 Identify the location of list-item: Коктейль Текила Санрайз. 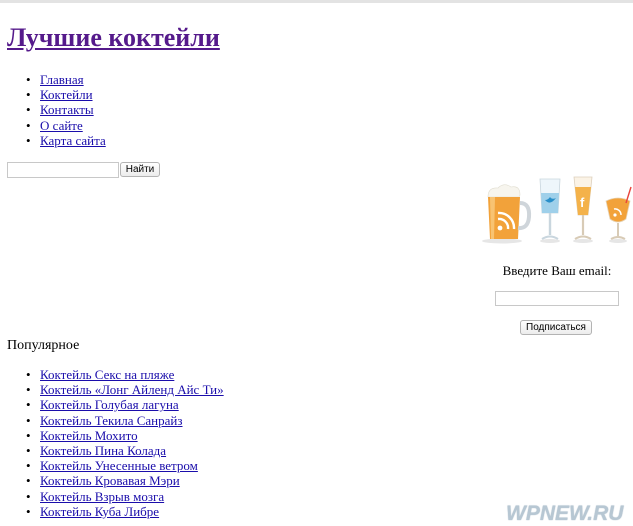
(115, 420).